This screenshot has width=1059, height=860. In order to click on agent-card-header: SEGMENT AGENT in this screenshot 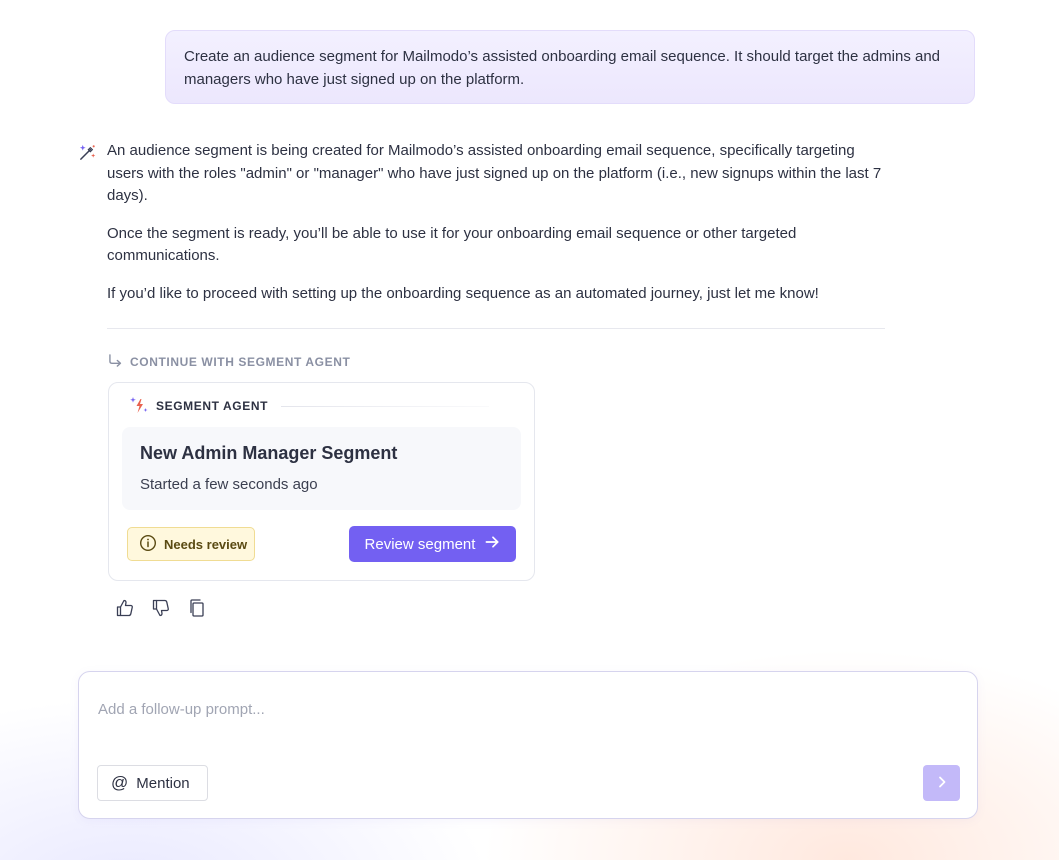, I will do `click(309, 406)`.